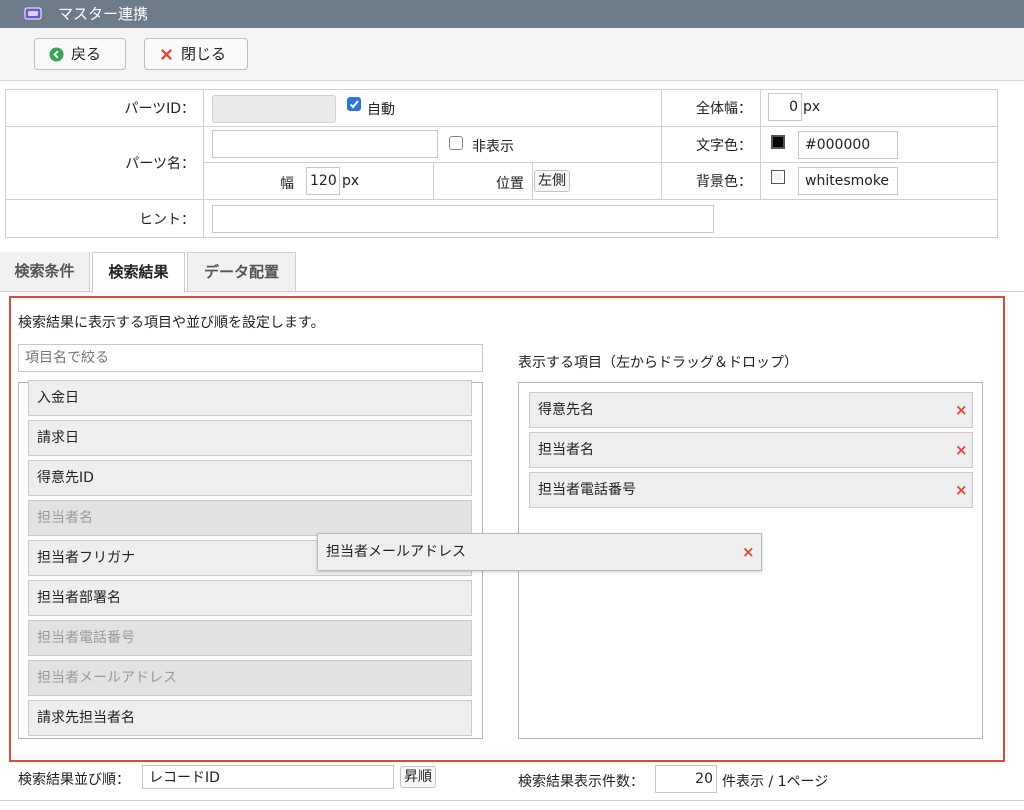  Describe the element at coordinates (250, 478) in the screenshot. I see `list-item: 得意先ID` at that location.